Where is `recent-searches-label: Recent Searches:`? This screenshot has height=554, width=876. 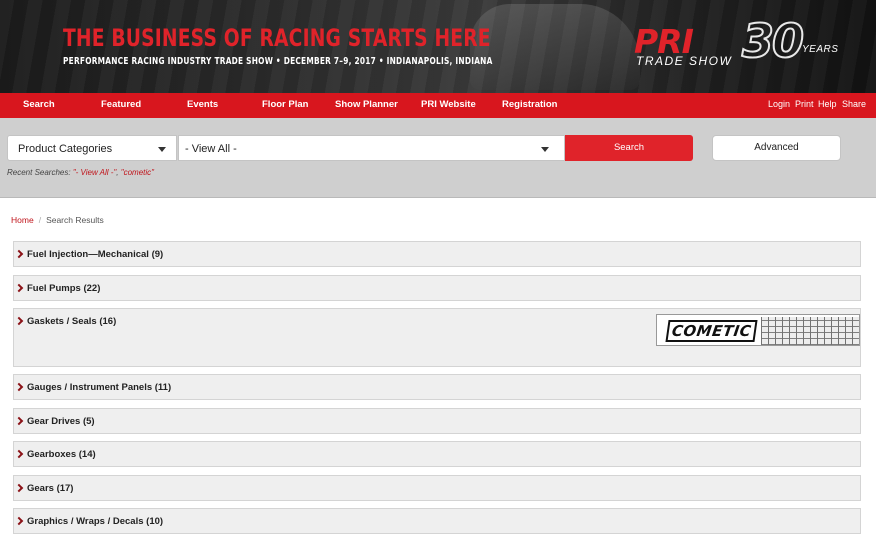
recent-searches-label: Recent Searches: is located at coordinates (40, 172).